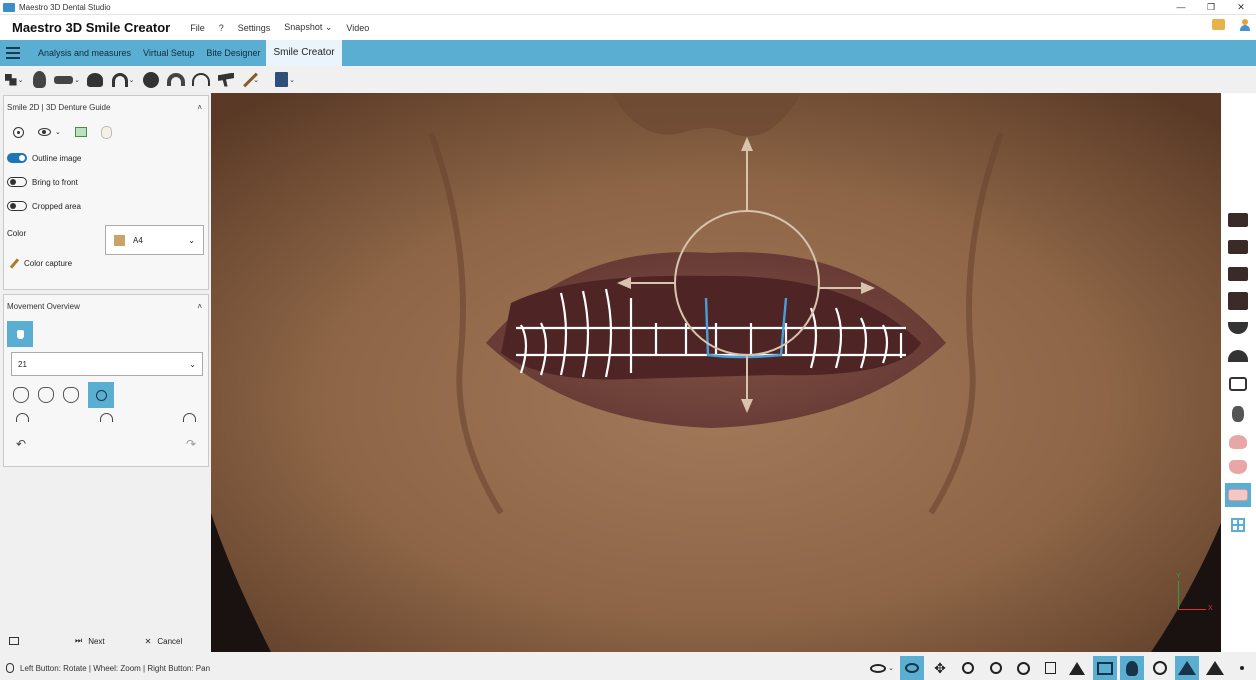  What do you see at coordinates (1238, 372) in the screenshot?
I see `right-toolbar` at bounding box center [1238, 372].